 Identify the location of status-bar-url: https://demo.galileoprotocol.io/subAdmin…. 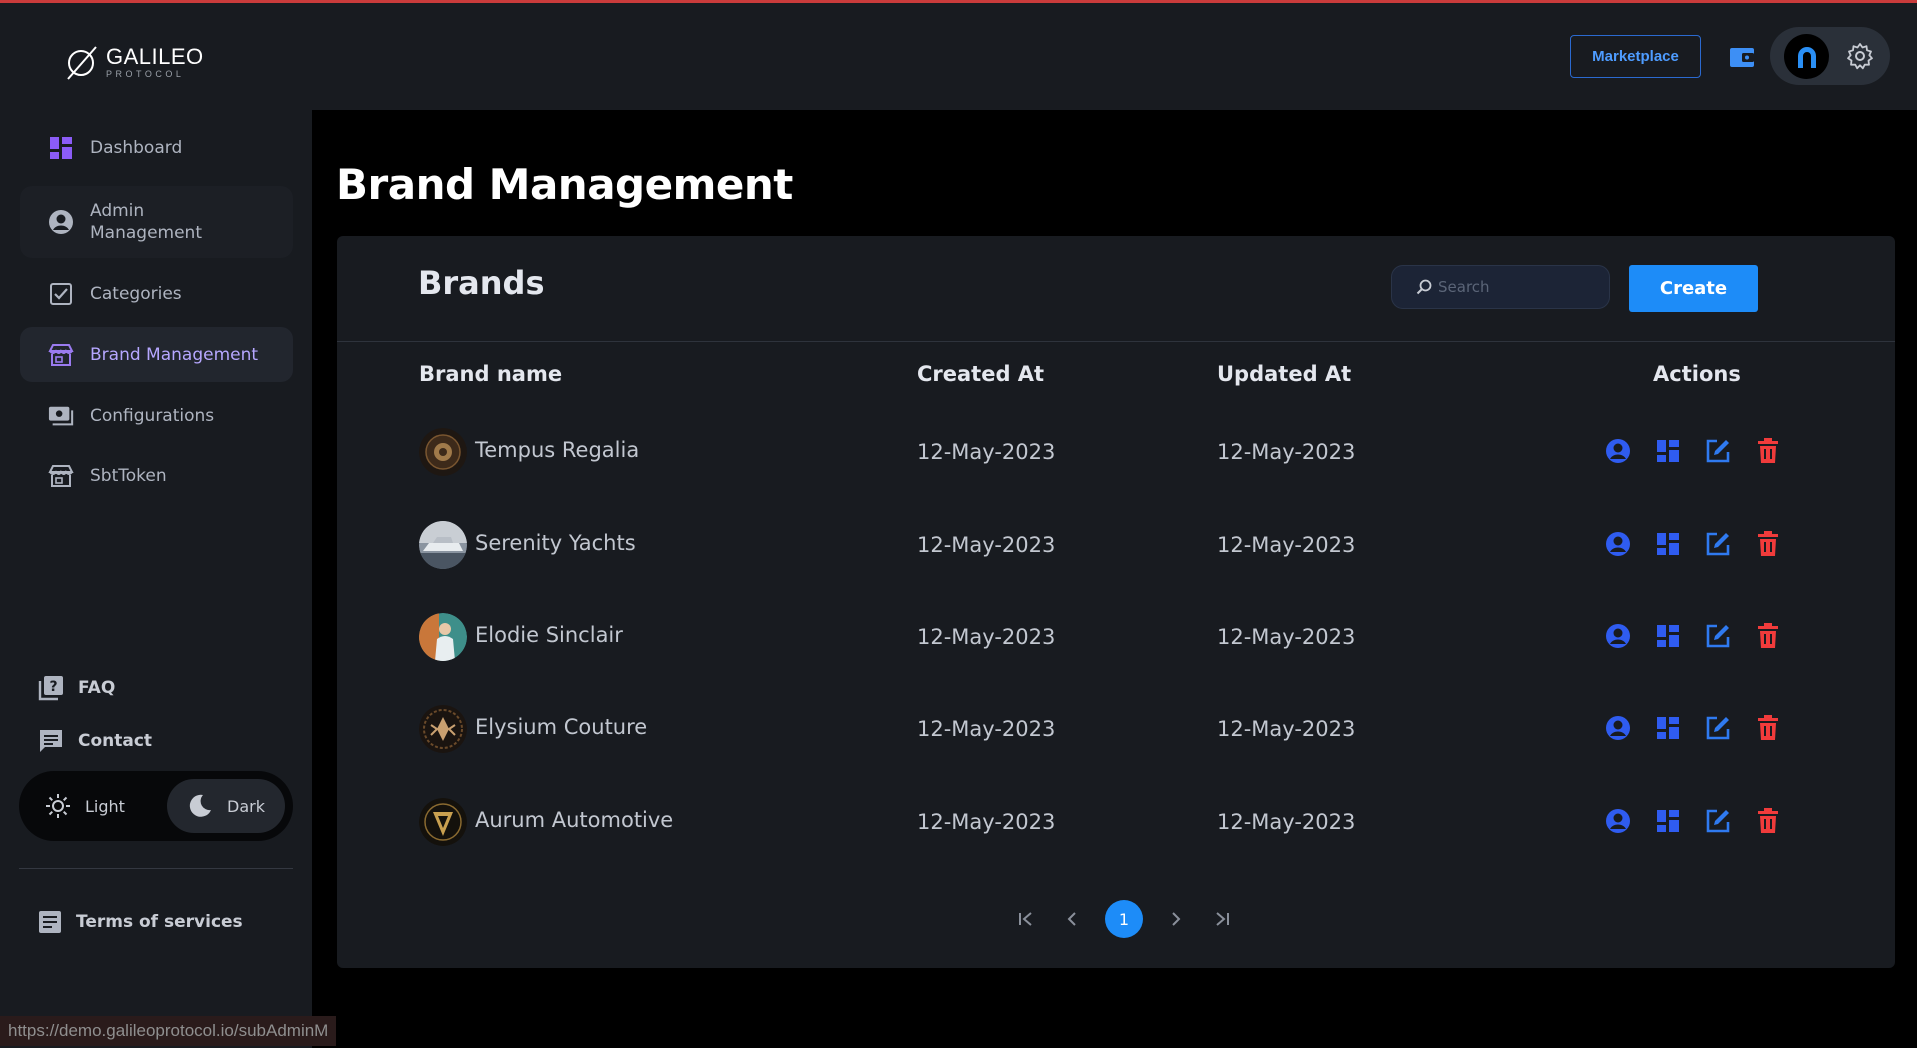
(168, 1031).